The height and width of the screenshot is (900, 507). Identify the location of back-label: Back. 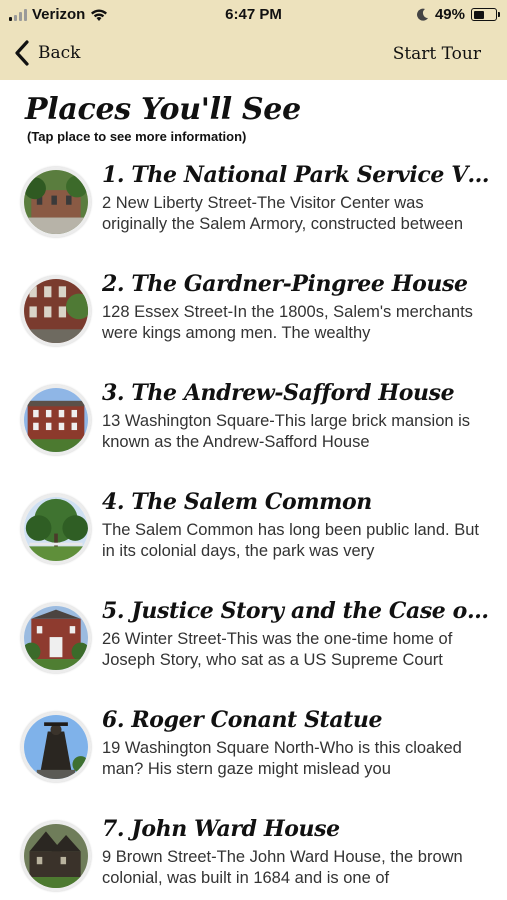
(59, 53).